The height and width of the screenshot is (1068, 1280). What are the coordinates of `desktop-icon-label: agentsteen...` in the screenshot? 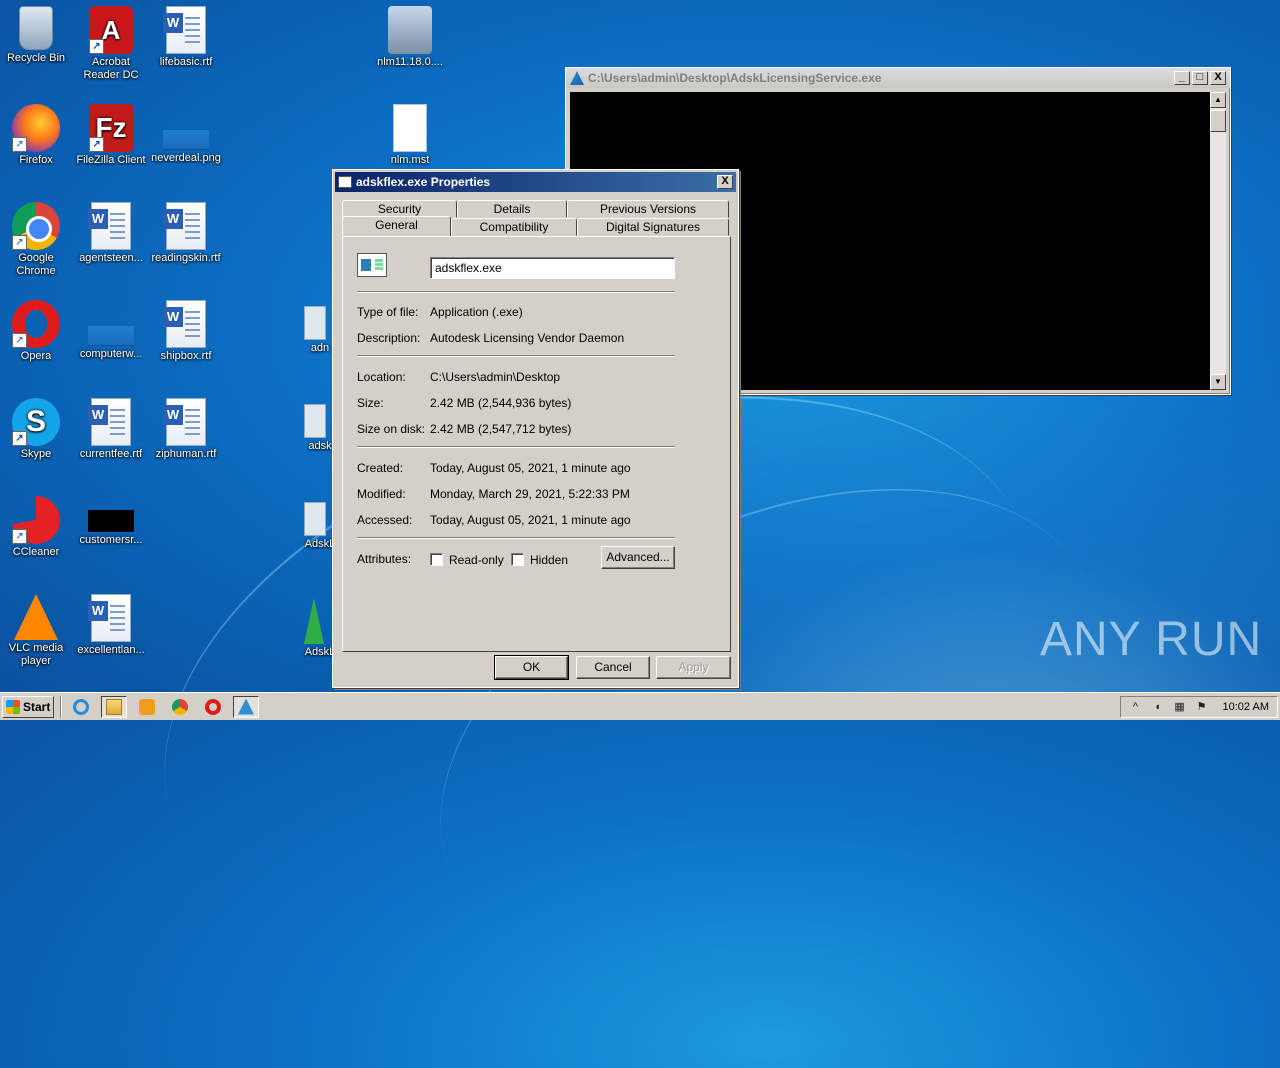 It's located at (111, 258).